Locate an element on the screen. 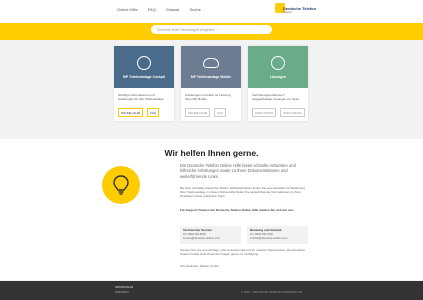 This screenshot has height=300, width=423. contact-email: vertrieb@deutsche-telefon.com is located at coordinates (268, 238).